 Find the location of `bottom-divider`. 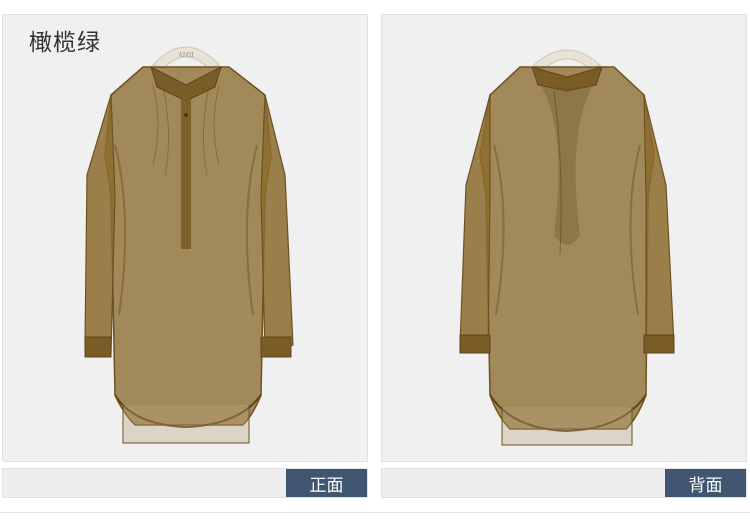

bottom-divider is located at coordinates (375, 512).